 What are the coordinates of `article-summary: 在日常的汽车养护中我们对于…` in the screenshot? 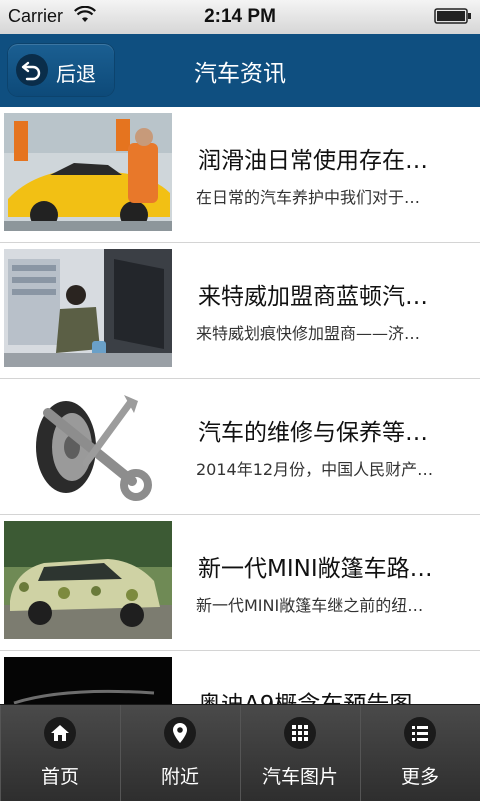 It's located at (308, 197).